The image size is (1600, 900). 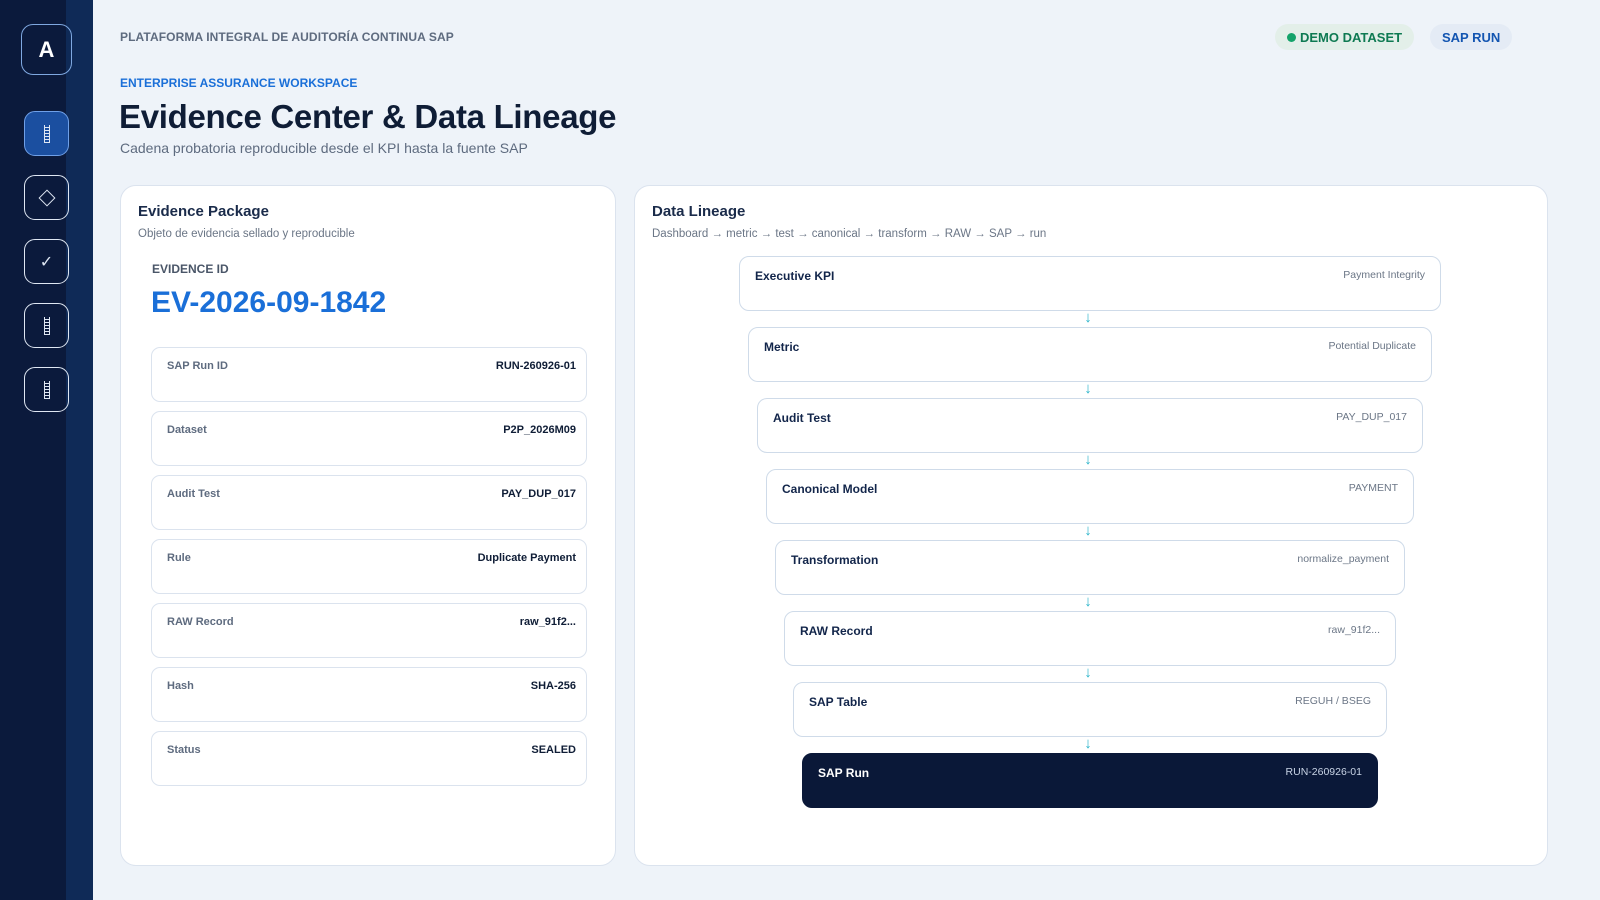 What do you see at coordinates (538, 494) in the screenshot?
I see `field-value: PAY_DUP_017` at bounding box center [538, 494].